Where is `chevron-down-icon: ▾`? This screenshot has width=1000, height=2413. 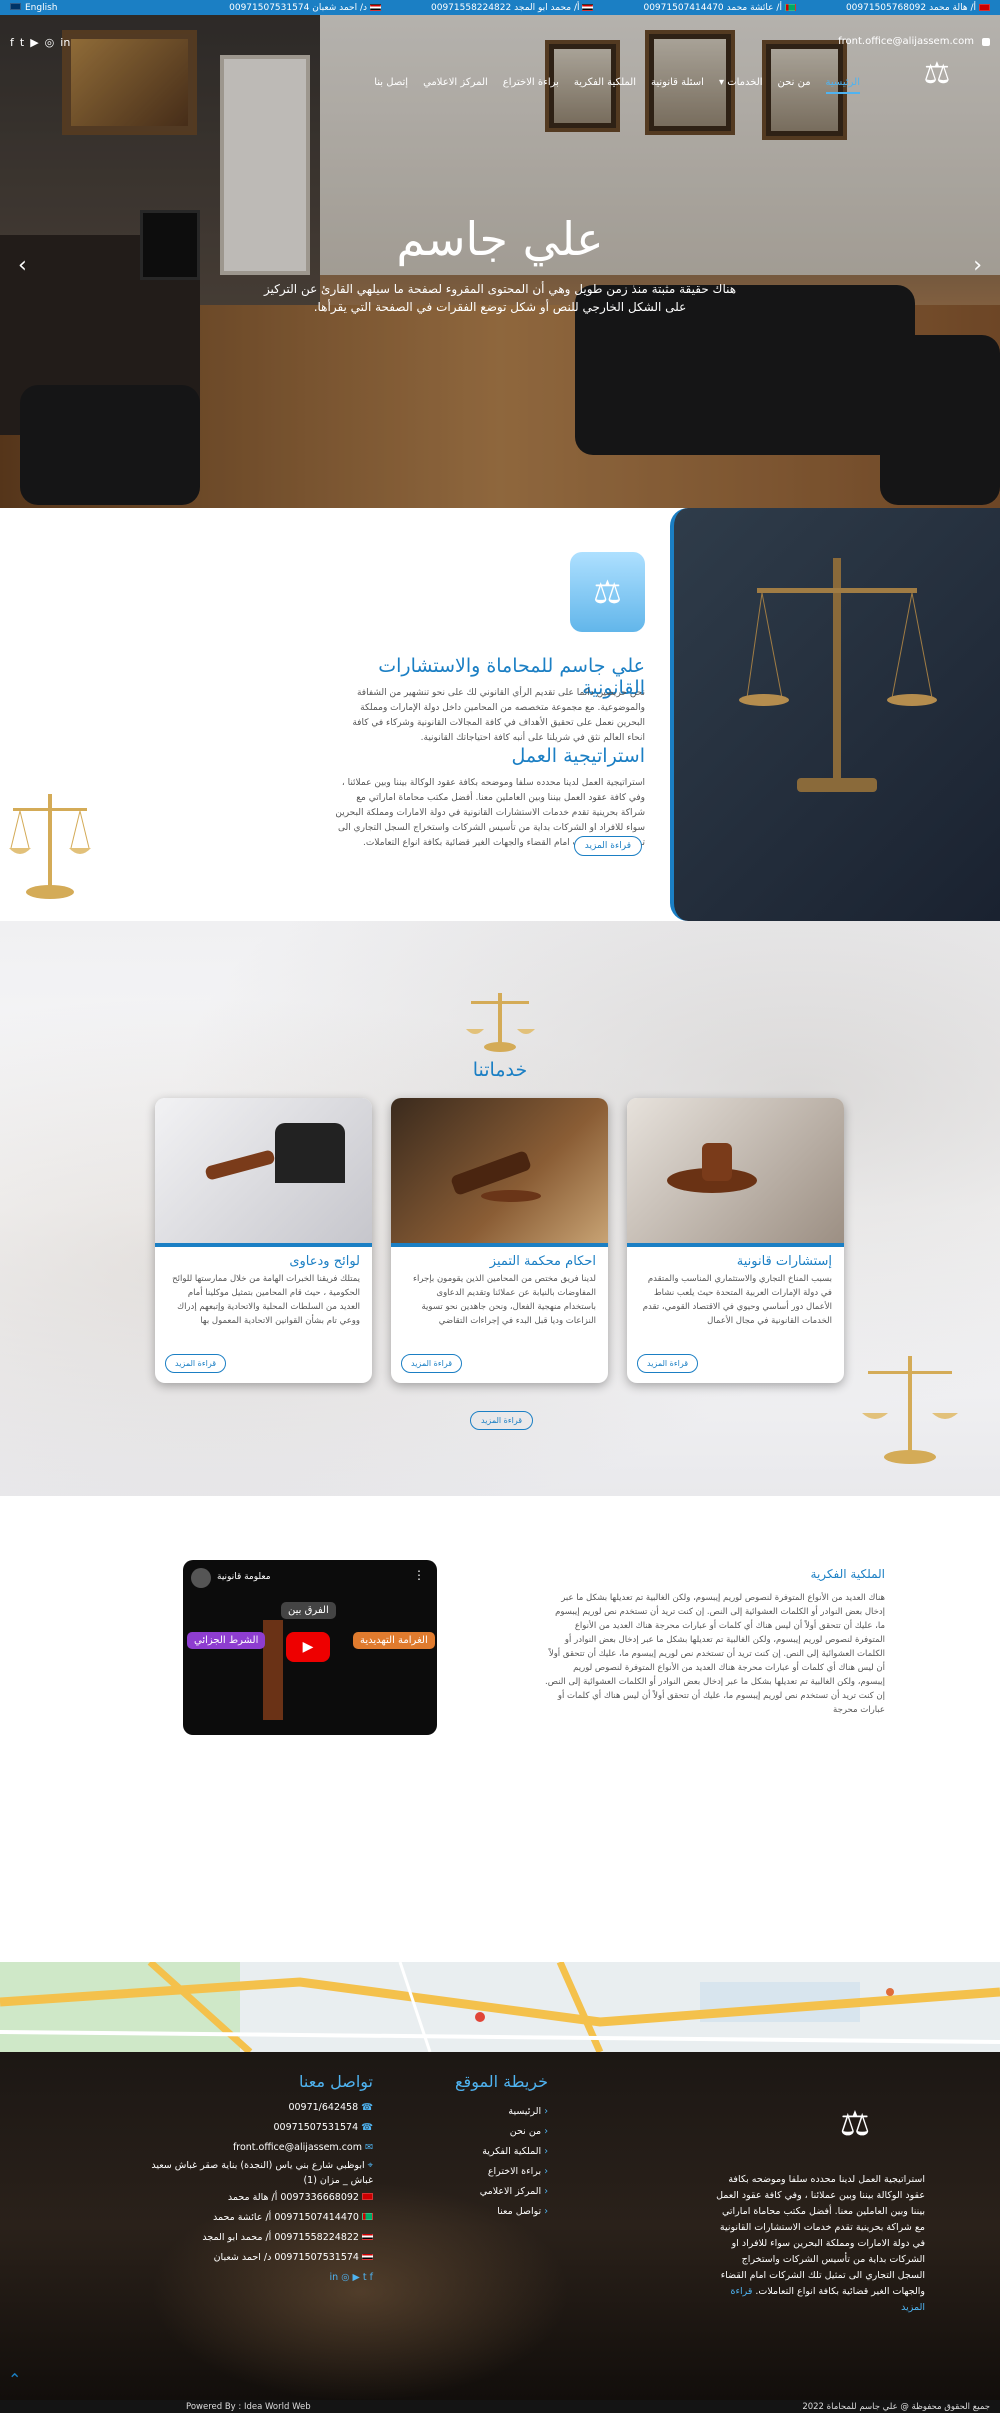
chevron-down-icon: ▾ is located at coordinates (721, 82).